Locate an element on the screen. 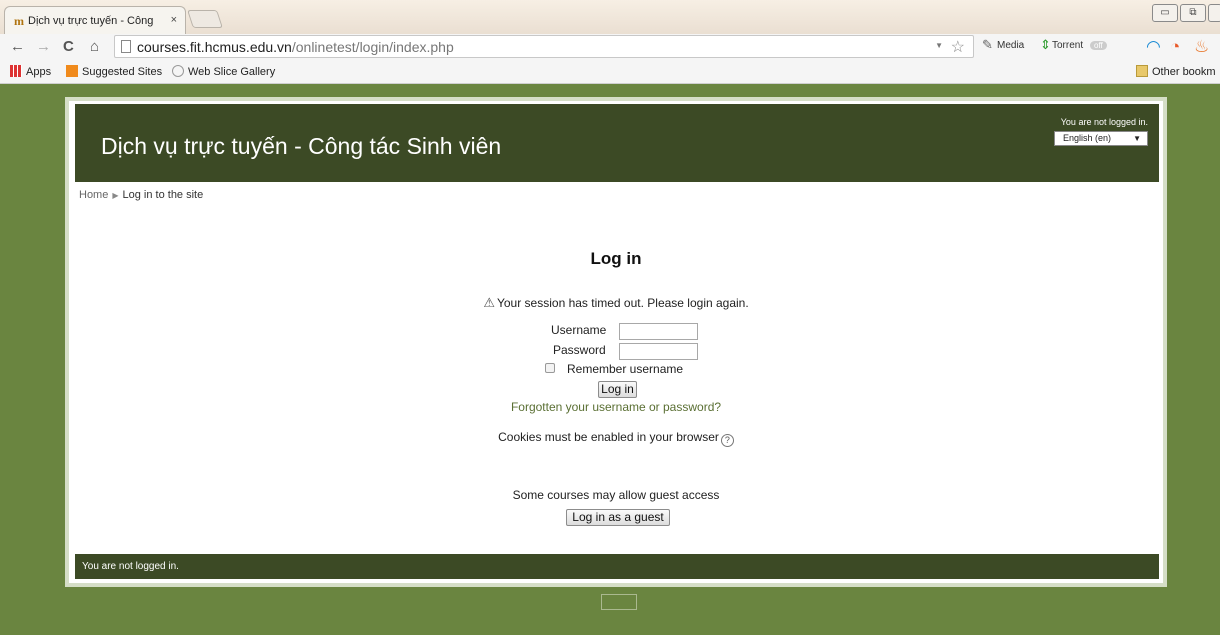  close-window-icon is located at coordinates (1214, 13).